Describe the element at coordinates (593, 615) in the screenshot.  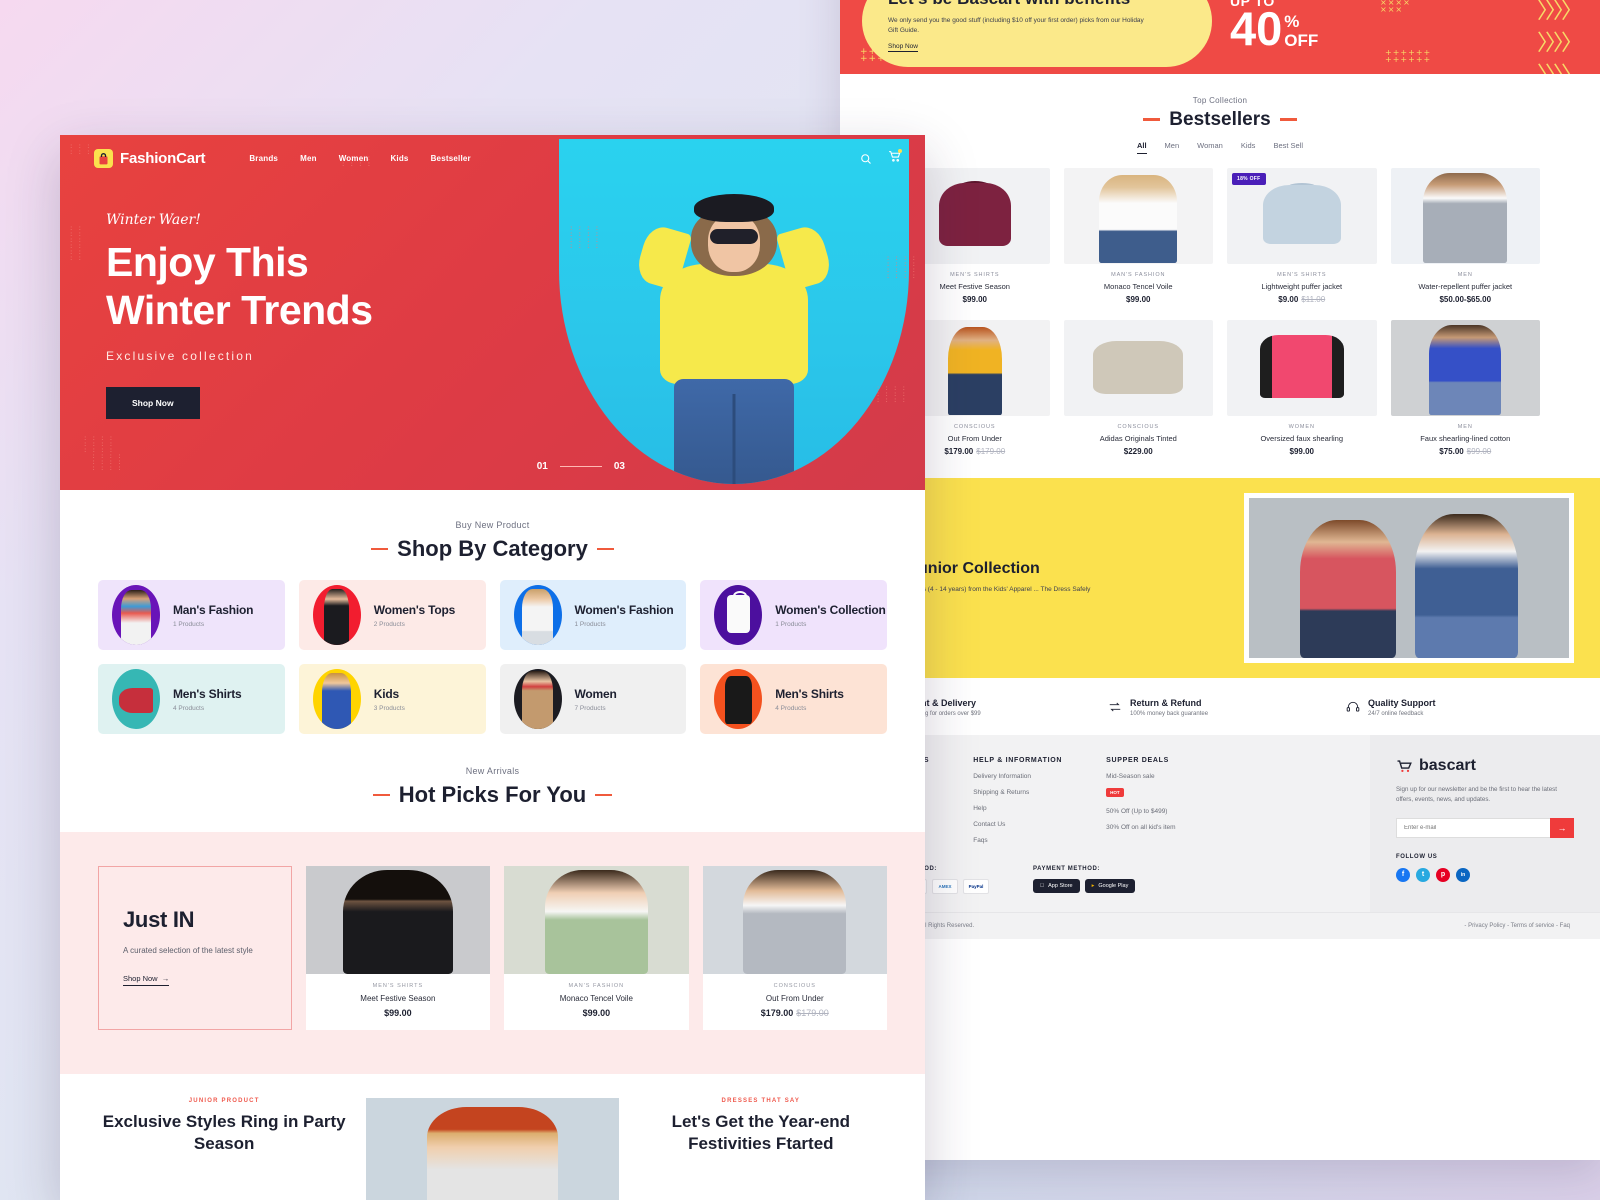
I see `category-card-womens-fashion: Women's Fashion 1 Products` at that location.